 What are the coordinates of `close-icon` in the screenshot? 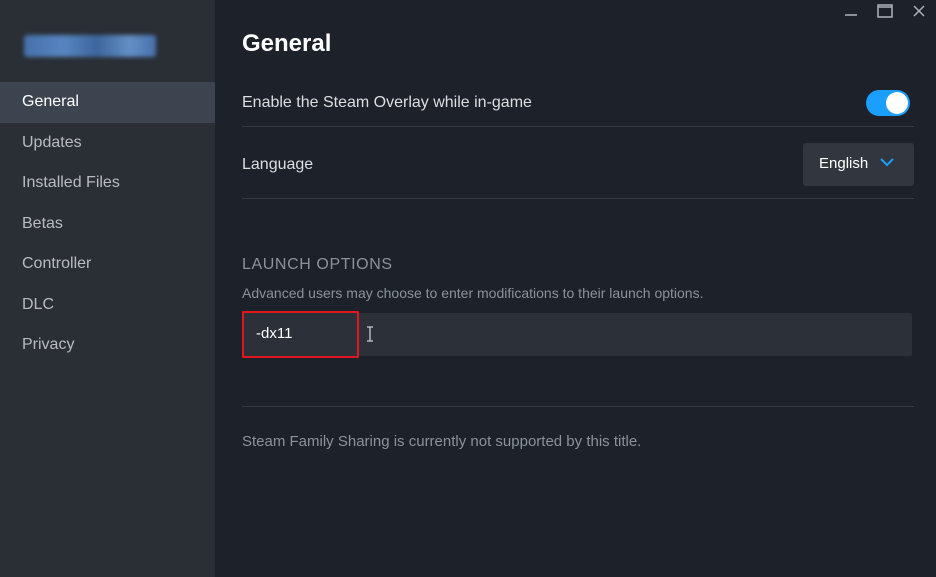 It's located at (919, 11).